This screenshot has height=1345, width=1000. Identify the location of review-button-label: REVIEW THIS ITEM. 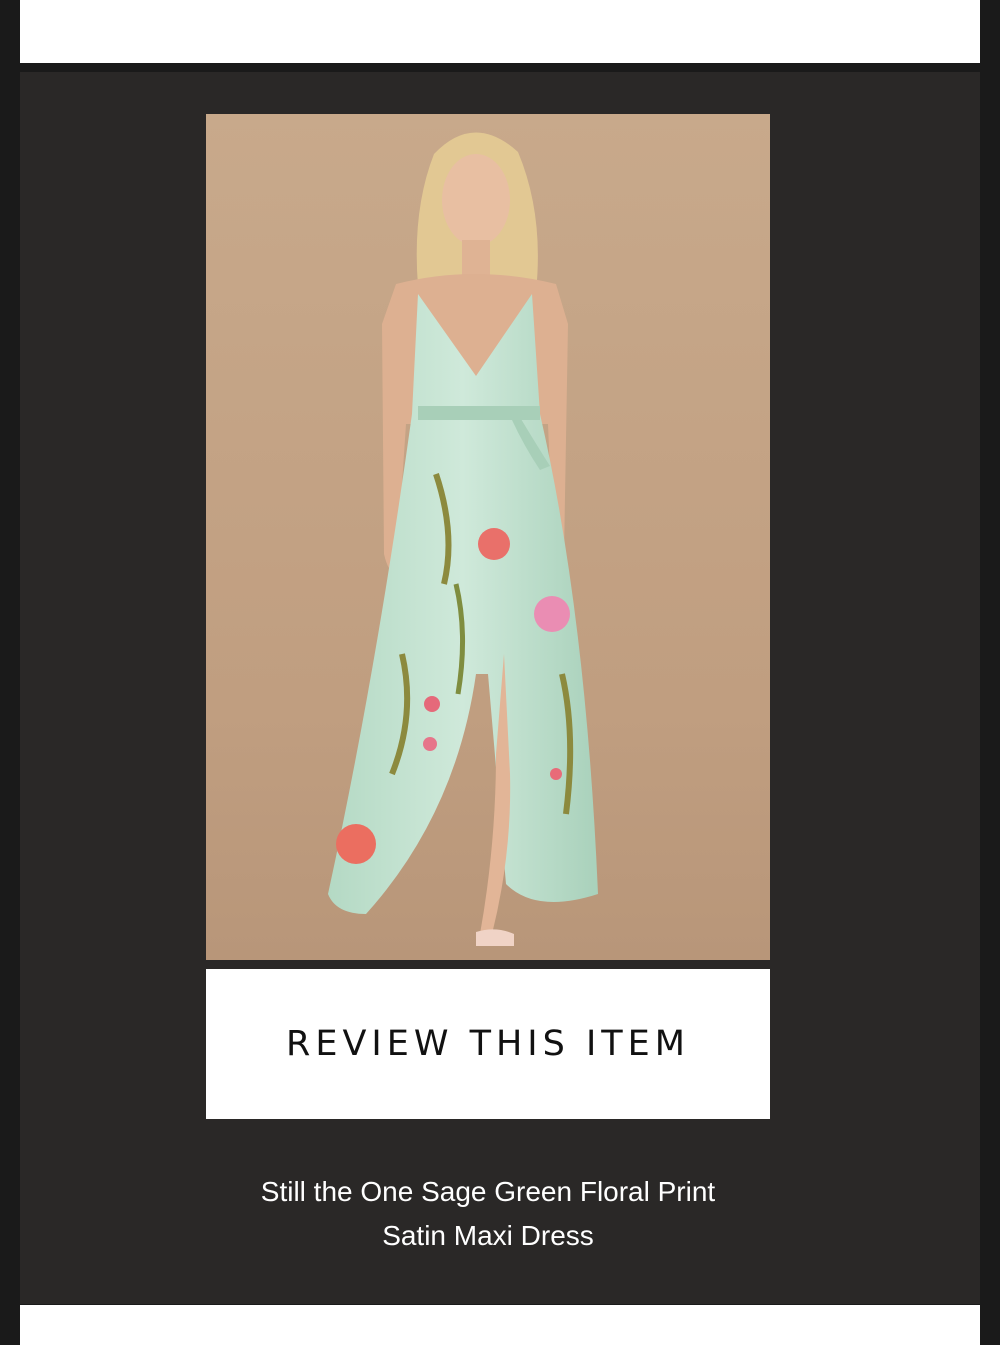
(488, 1044).